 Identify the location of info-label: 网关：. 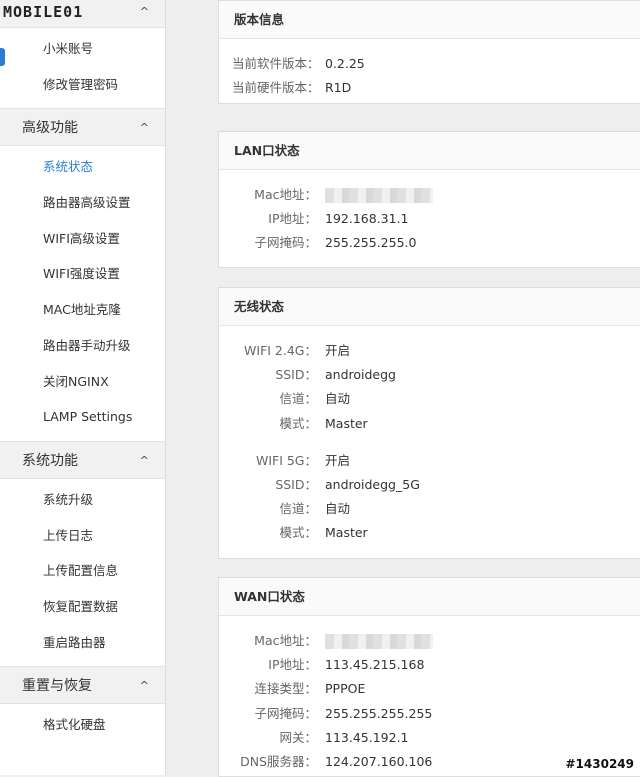
(298, 737).